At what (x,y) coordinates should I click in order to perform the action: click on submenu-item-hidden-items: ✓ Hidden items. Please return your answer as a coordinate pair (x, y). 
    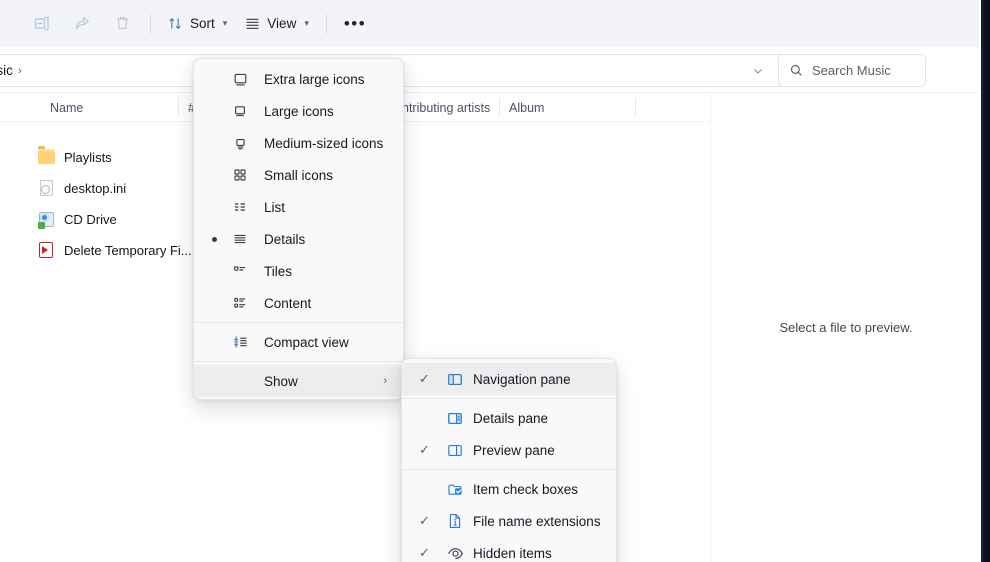
    Looking at the image, I should click on (509, 549).